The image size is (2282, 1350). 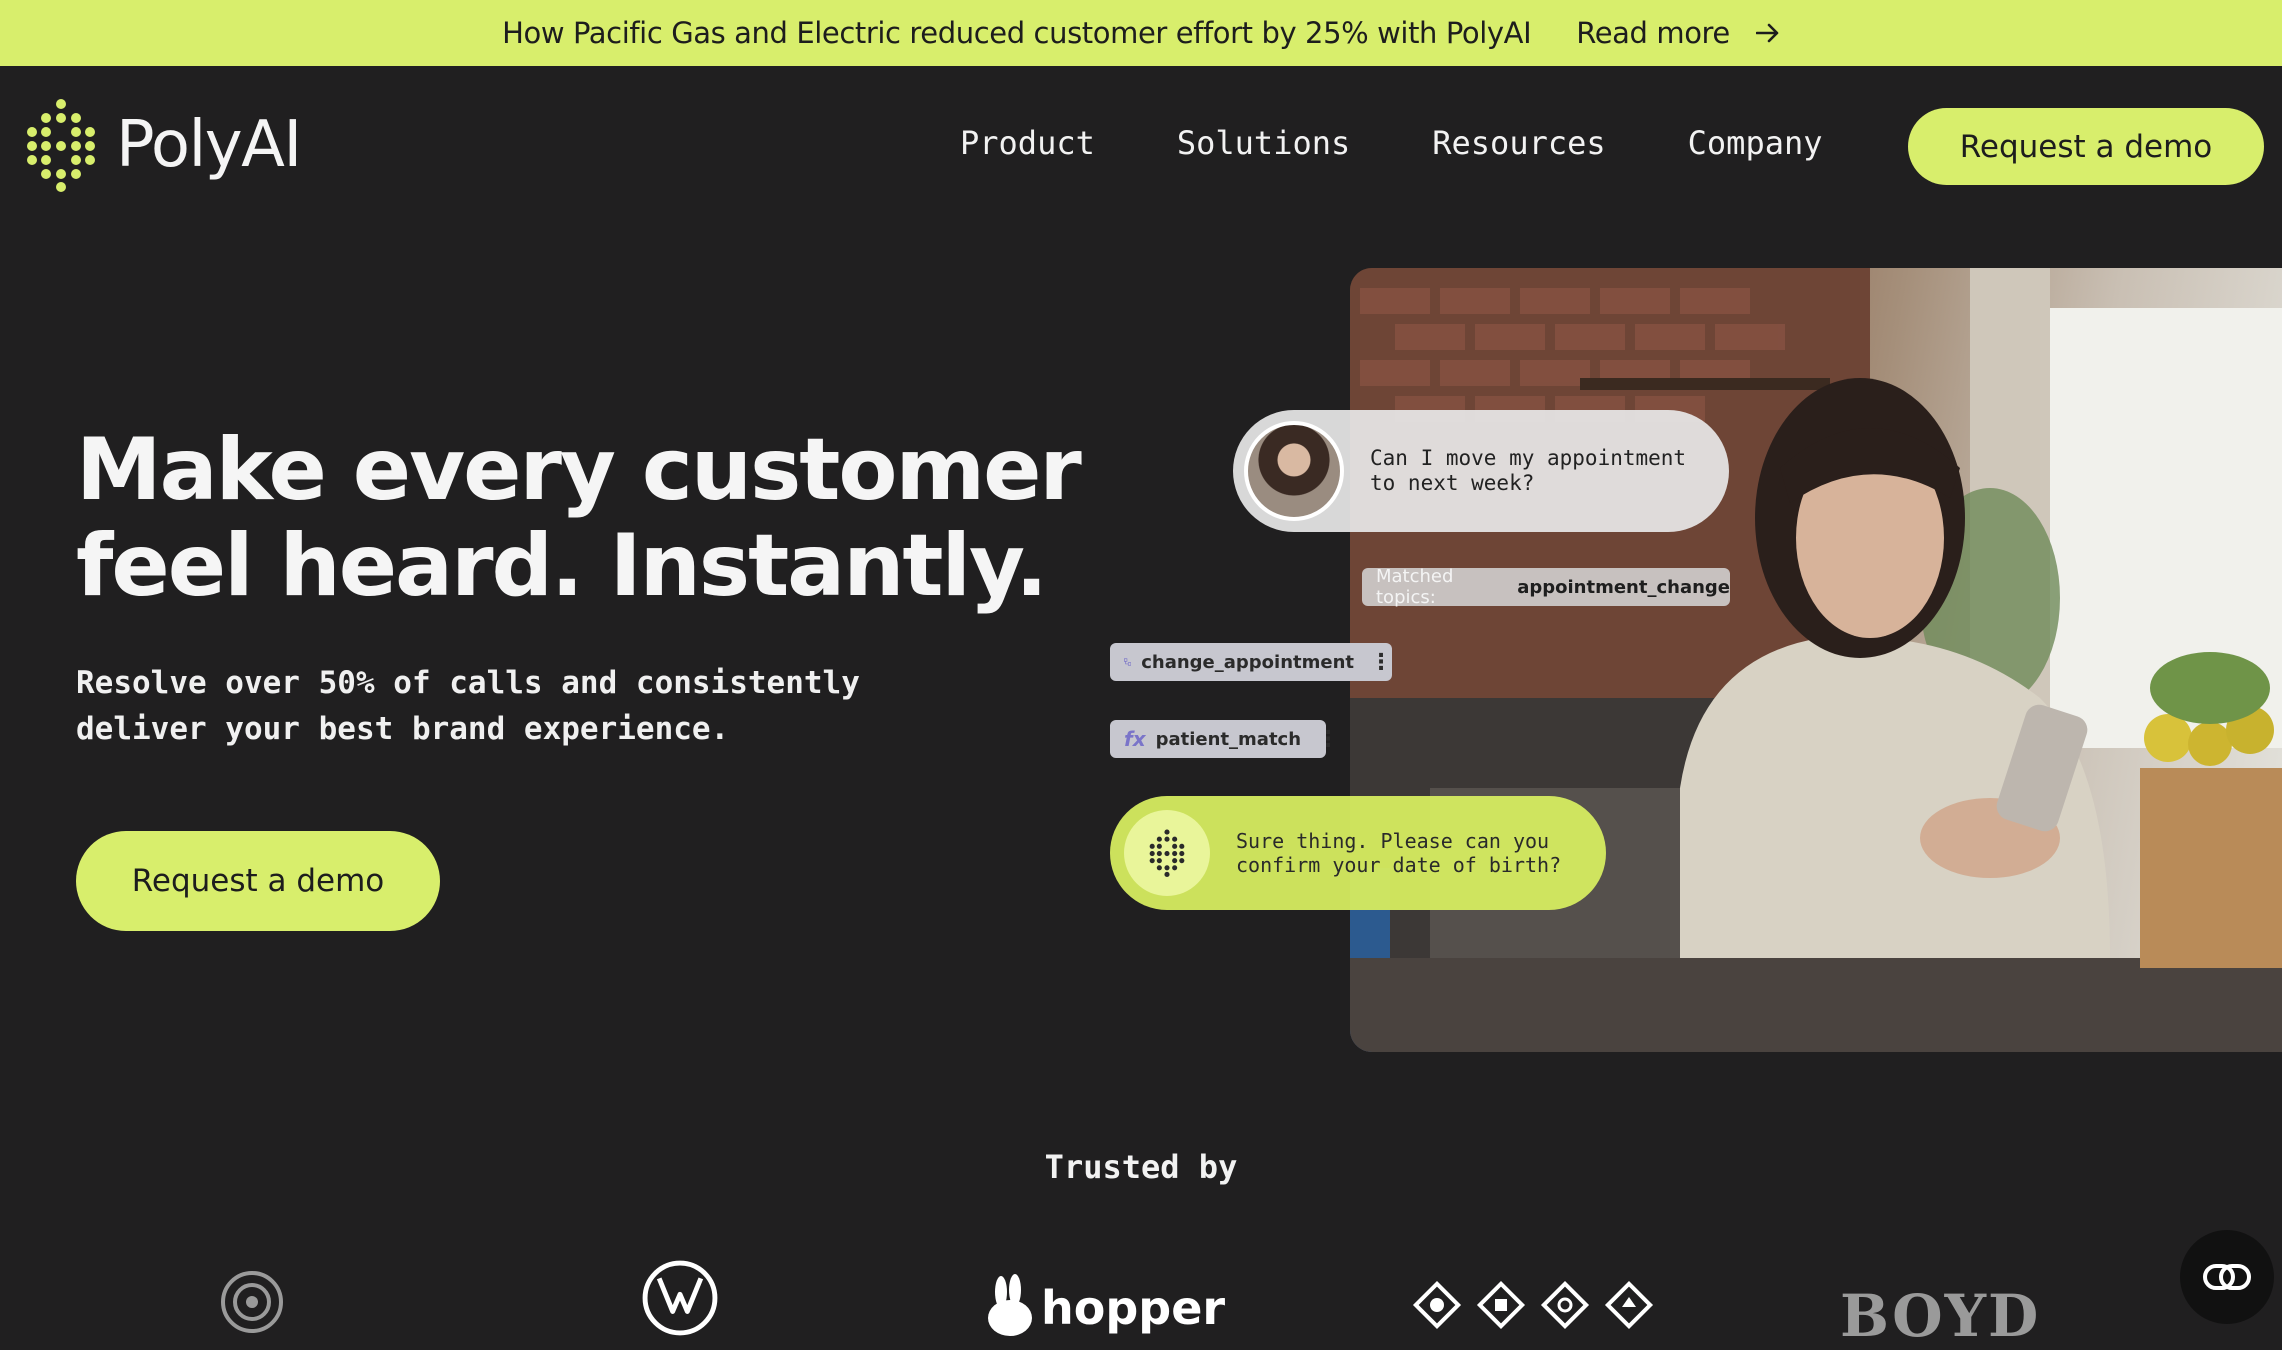 I want to click on read-more-link: Read more, so click(x=1678, y=33).